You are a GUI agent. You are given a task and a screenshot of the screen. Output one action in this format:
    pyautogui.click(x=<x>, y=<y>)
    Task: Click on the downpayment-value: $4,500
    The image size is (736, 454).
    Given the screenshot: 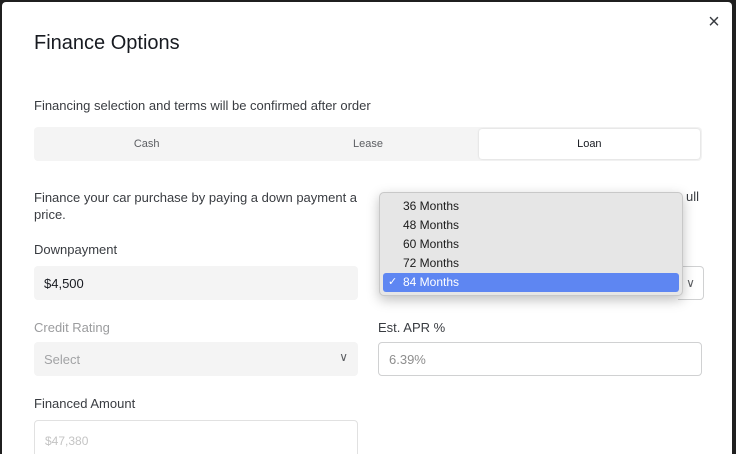 What is the action you would take?
    pyautogui.click(x=64, y=283)
    